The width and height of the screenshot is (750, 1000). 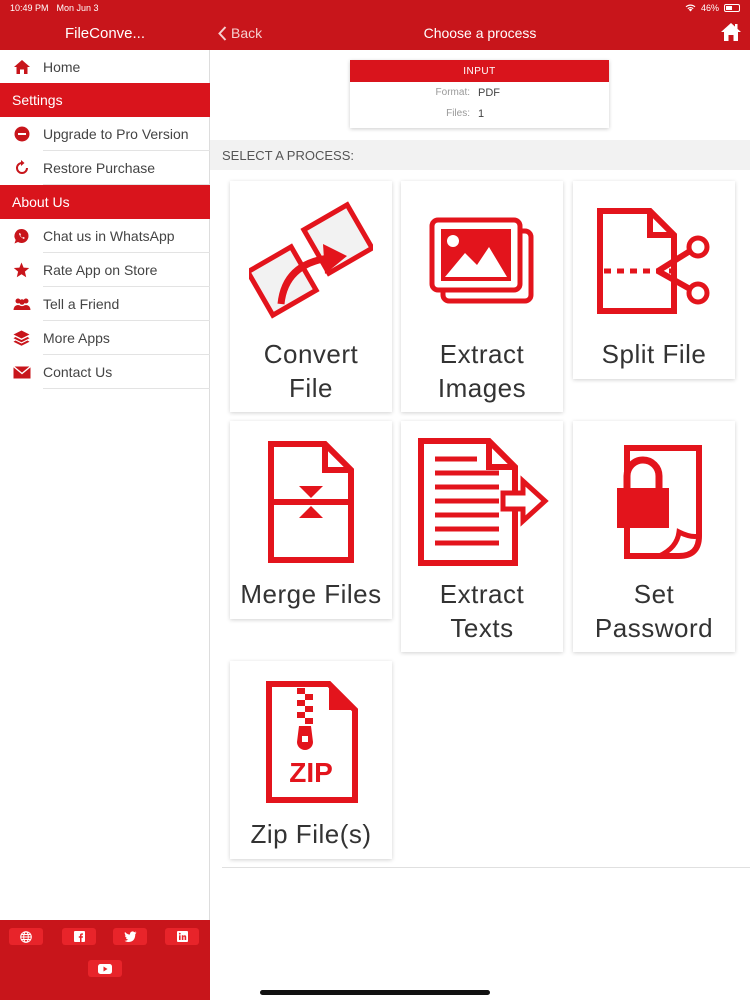 I want to click on input-summary-card: INPUT Format: PDF Files: 1, so click(x=479, y=94).